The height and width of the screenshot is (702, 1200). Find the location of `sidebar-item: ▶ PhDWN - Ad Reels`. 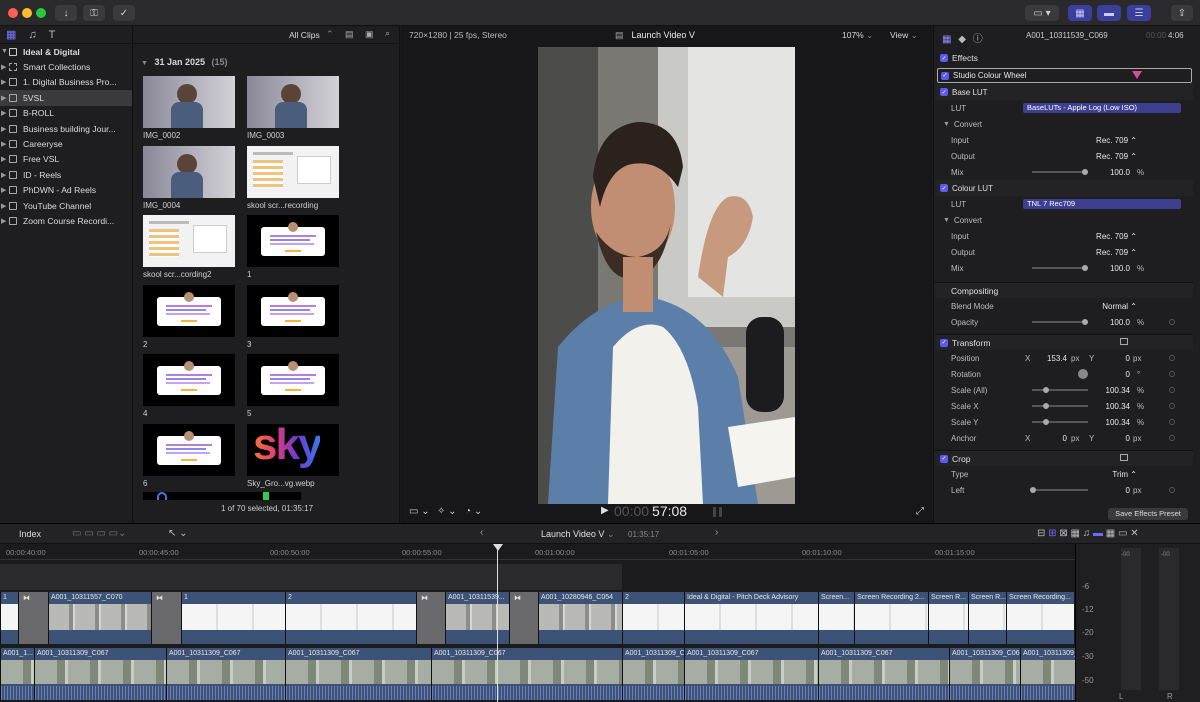

sidebar-item: ▶ PhDWN - Ad Reels is located at coordinates (66, 190).